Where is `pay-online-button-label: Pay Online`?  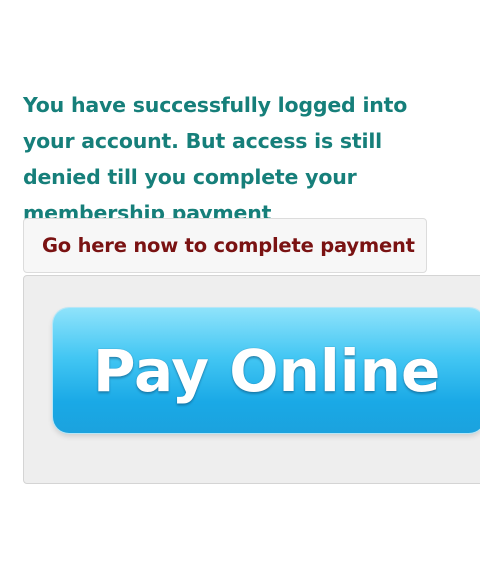
pay-online-button-label: Pay Online is located at coordinates (267, 370).